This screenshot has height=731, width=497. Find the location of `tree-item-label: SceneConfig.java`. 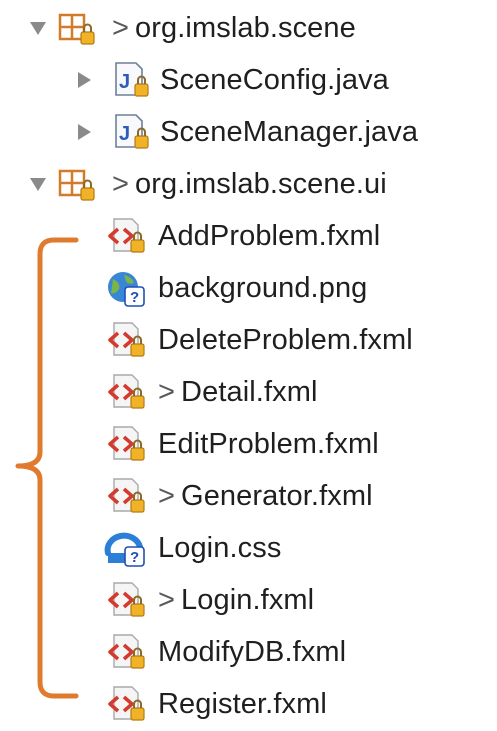

tree-item-label: SceneConfig.java is located at coordinates (274, 80).